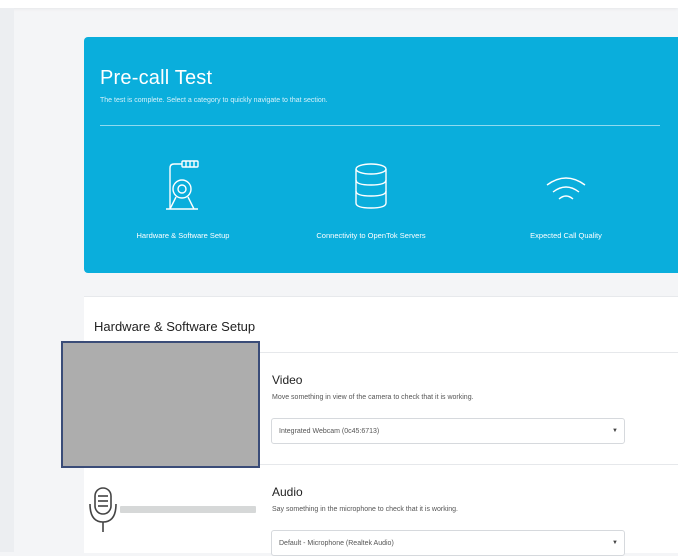  I want to click on category-label: Expected Call Quality, so click(566, 235).